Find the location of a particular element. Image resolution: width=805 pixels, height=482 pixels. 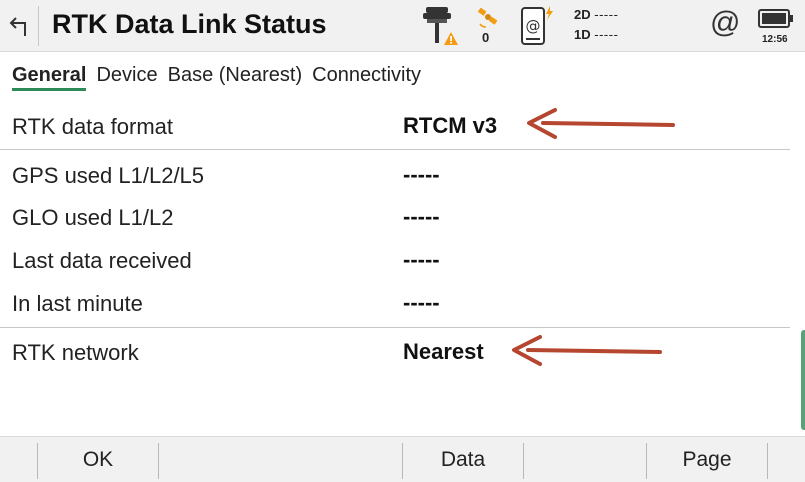

in-last-minute-label: In last minute is located at coordinates (77, 303).